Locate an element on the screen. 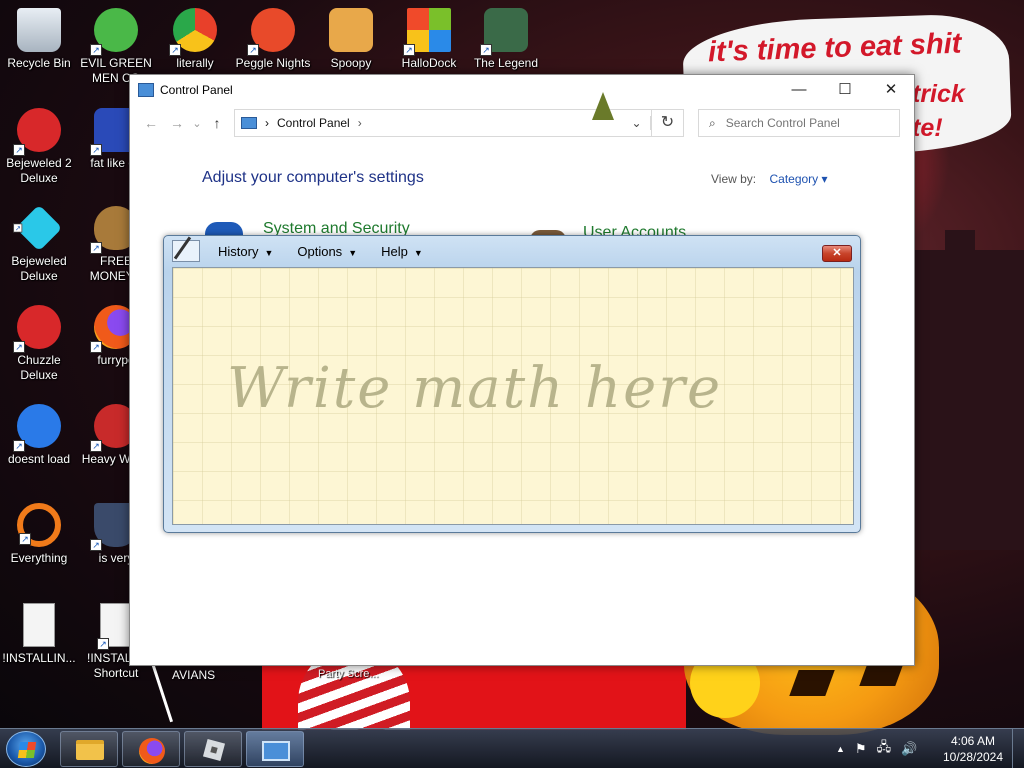 The width and height of the screenshot is (1024, 768). desktop-icon-recycle-bin: Recycle Bin is located at coordinates (40, 39).